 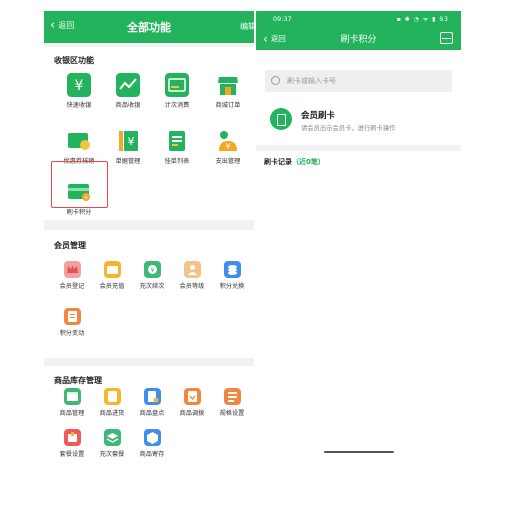 I want to click on status-icons: ▪ ✱ ◔ ᯤ ▮ 93, so click(x=422, y=19).